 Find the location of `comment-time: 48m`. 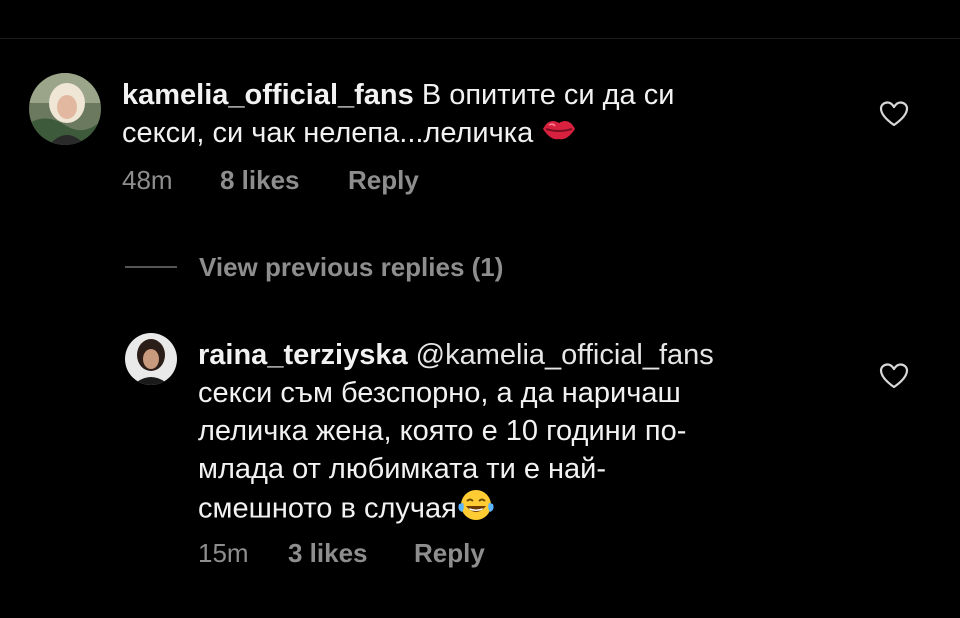

comment-time: 48m is located at coordinates (147, 180).